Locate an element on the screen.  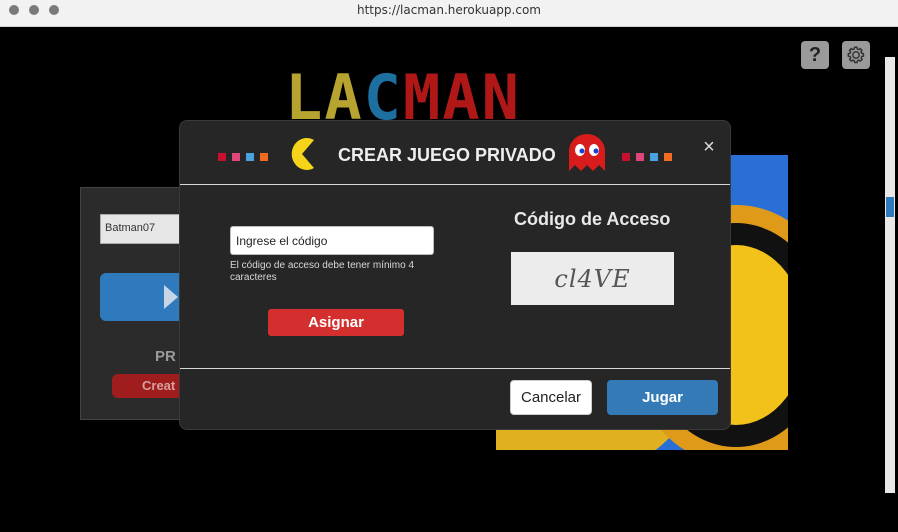
modal-title: CREAR JUEGO PRIVADO is located at coordinates (447, 155).